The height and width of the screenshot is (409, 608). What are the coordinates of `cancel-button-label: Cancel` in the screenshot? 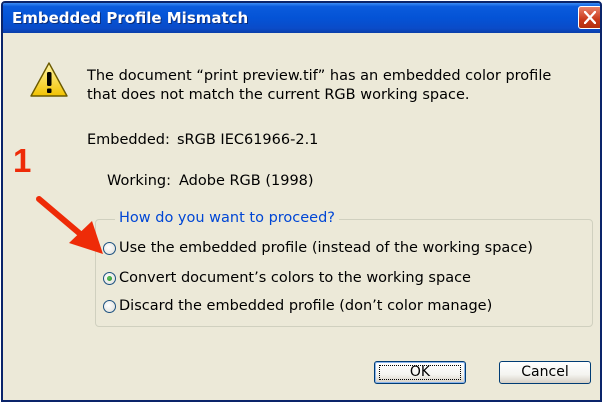 It's located at (545, 372).